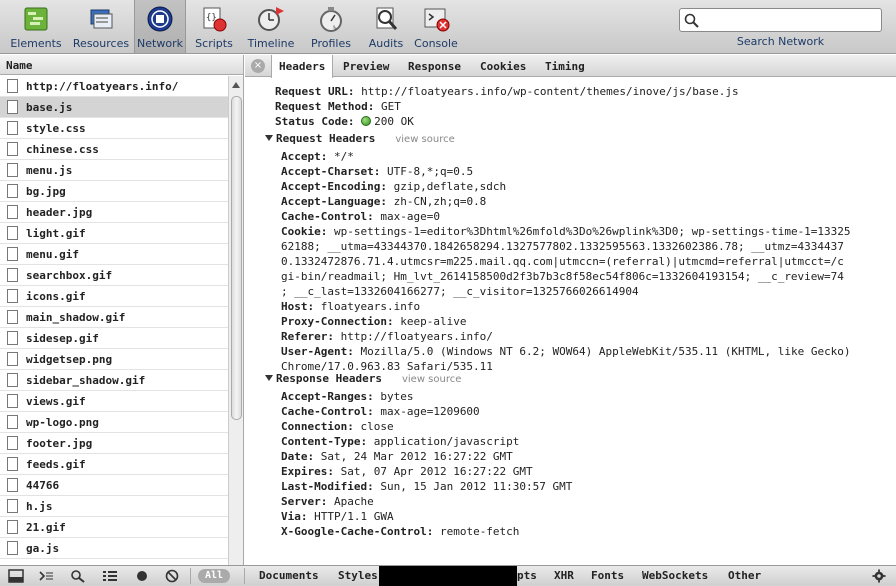 The image size is (896, 586). I want to click on console-icon, so click(437, 20).